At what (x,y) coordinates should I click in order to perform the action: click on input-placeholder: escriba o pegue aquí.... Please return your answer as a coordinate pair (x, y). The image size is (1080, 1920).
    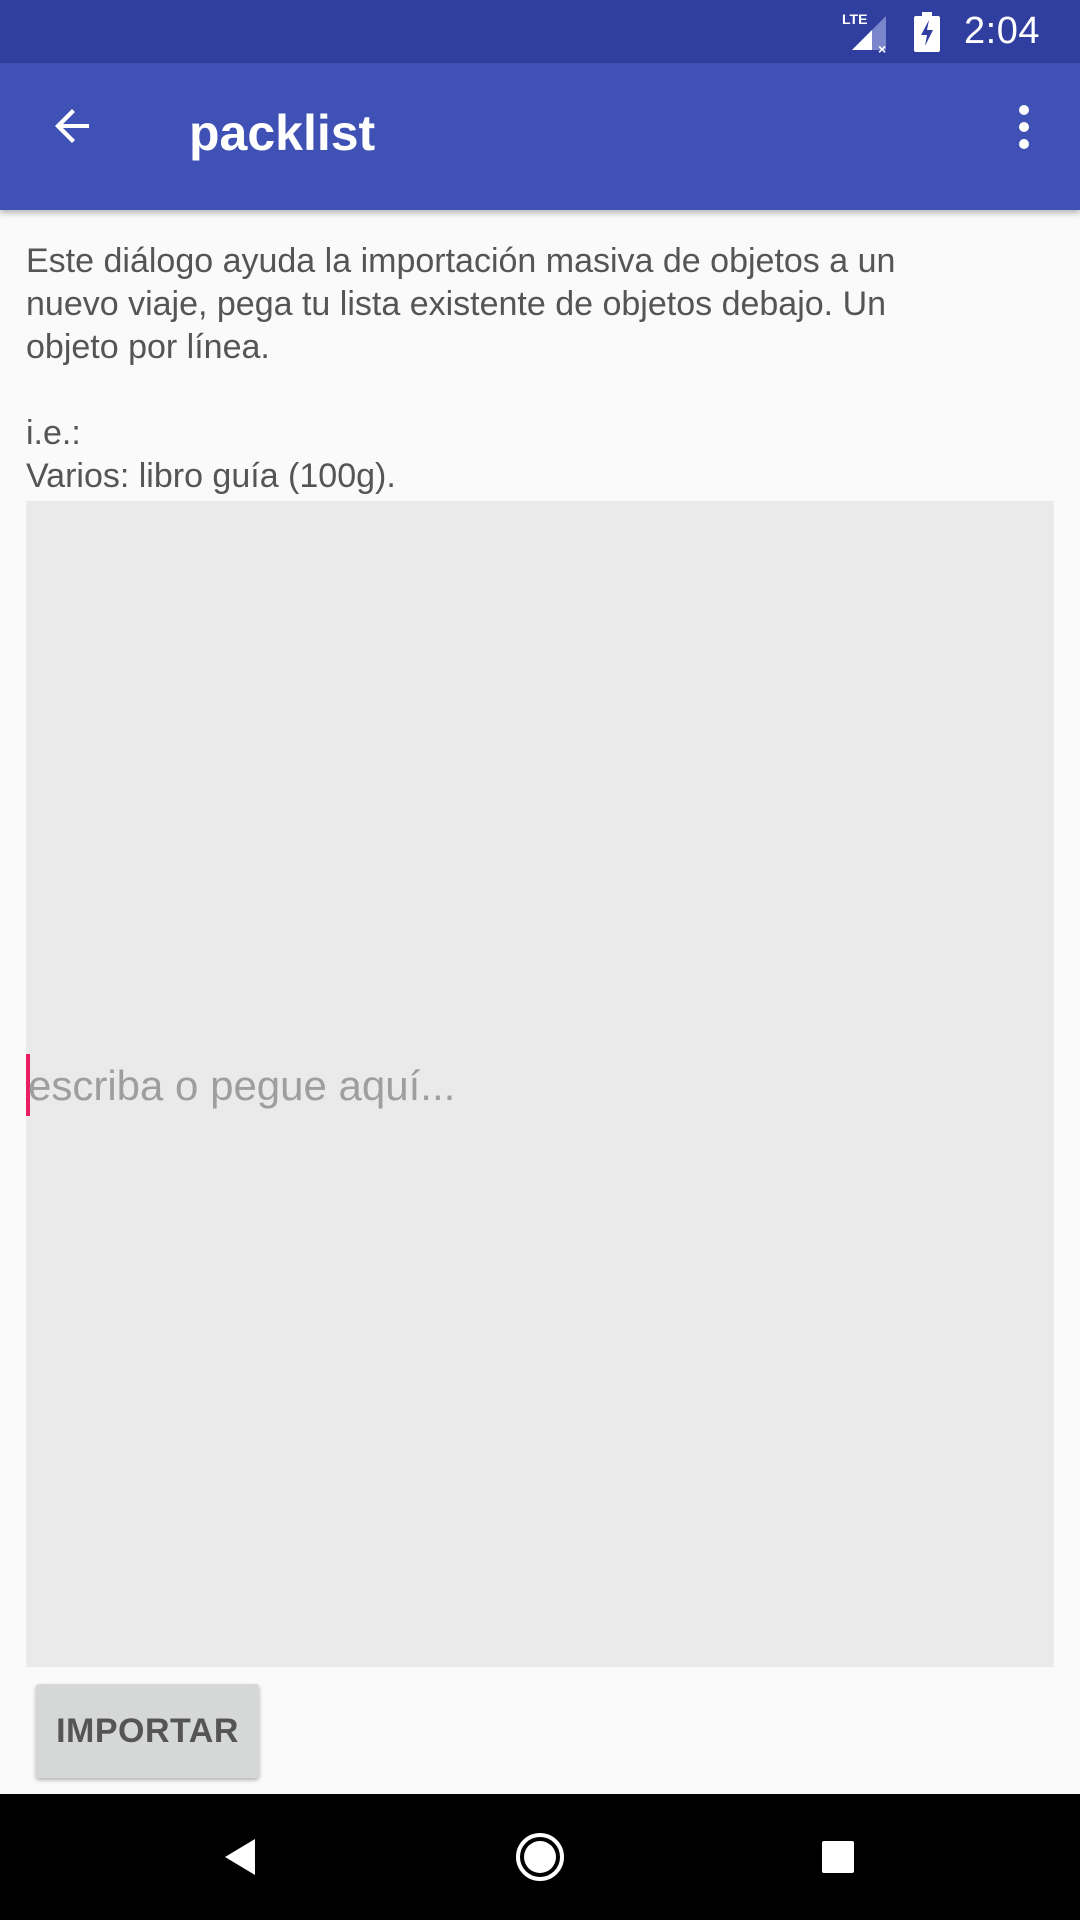
    Looking at the image, I should click on (242, 1085).